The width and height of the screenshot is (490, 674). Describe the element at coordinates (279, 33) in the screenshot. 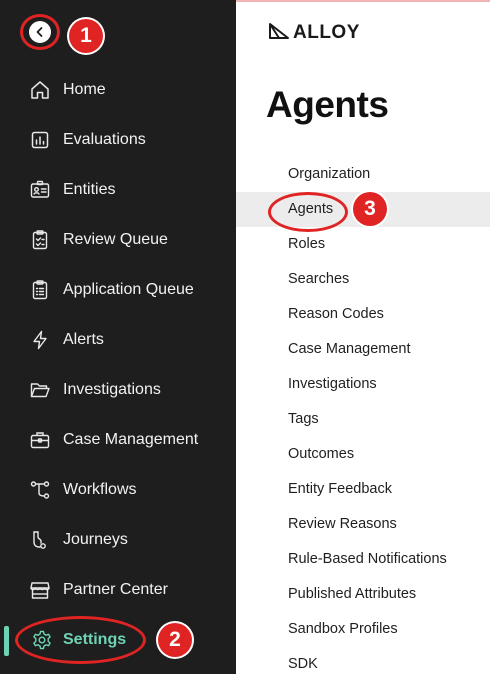

I see `alloy-logo-icon` at that location.